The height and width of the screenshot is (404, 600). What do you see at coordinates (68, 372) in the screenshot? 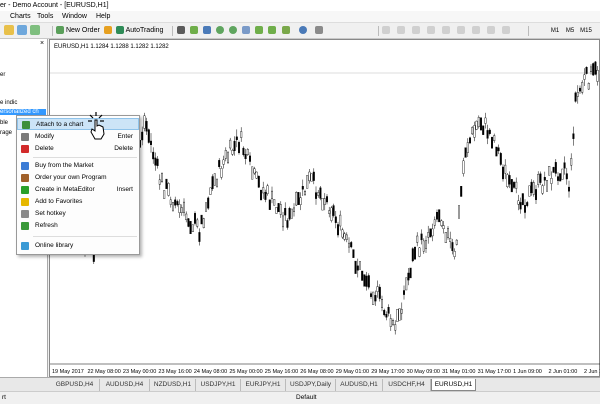
I see `time-label: 19 May 2017` at bounding box center [68, 372].